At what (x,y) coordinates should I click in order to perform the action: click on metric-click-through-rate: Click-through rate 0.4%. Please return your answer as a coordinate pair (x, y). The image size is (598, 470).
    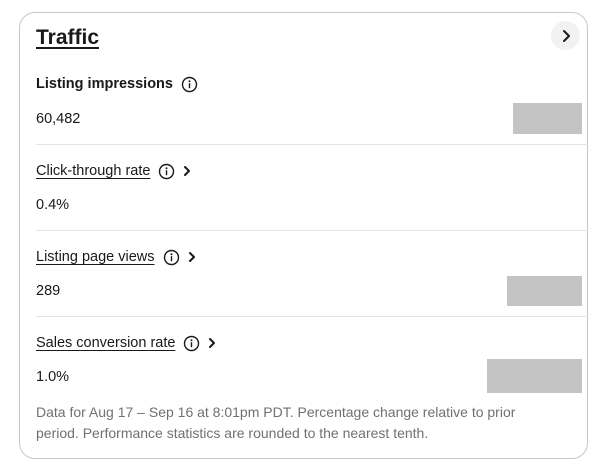
    Looking at the image, I should click on (312, 187).